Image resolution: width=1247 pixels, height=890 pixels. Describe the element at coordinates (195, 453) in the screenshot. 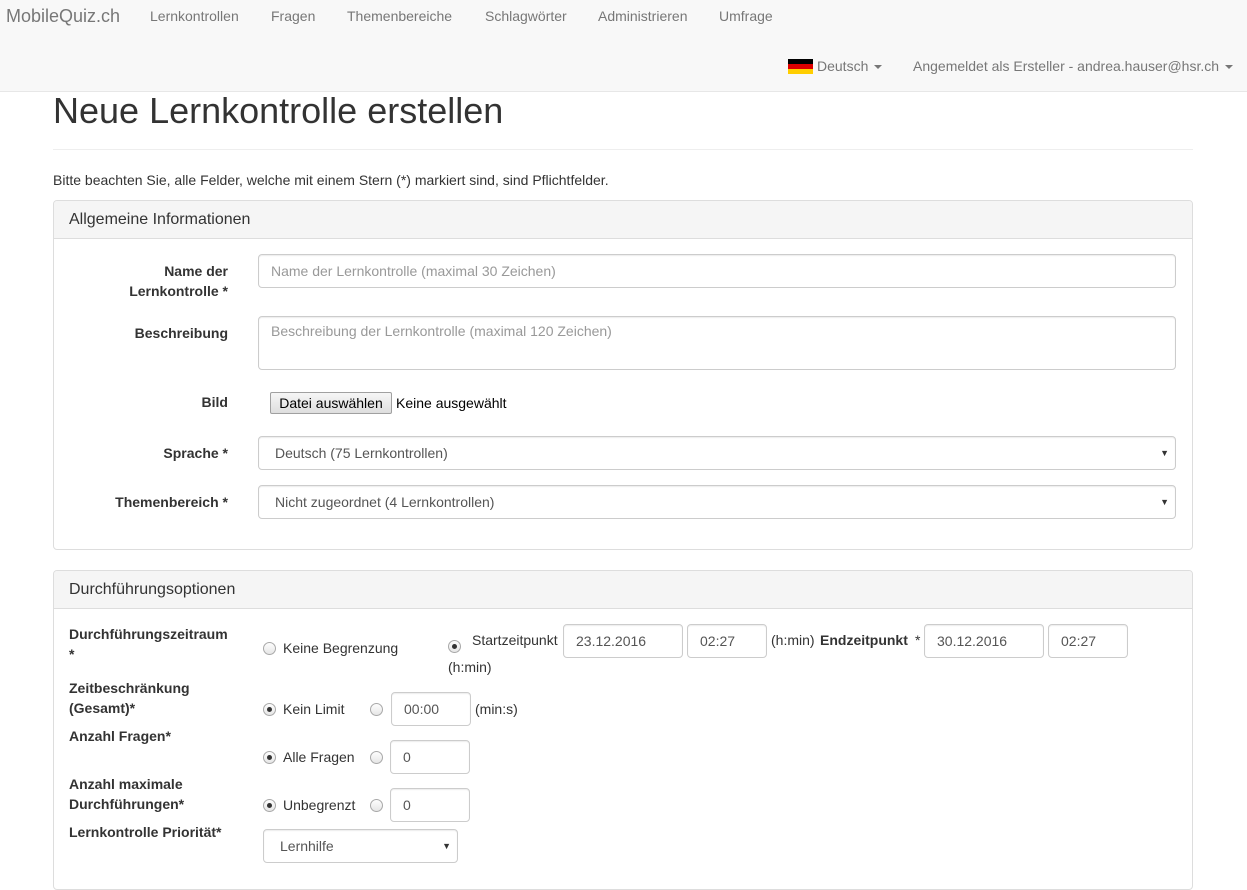

I see `language-label: Sprache *` at that location.